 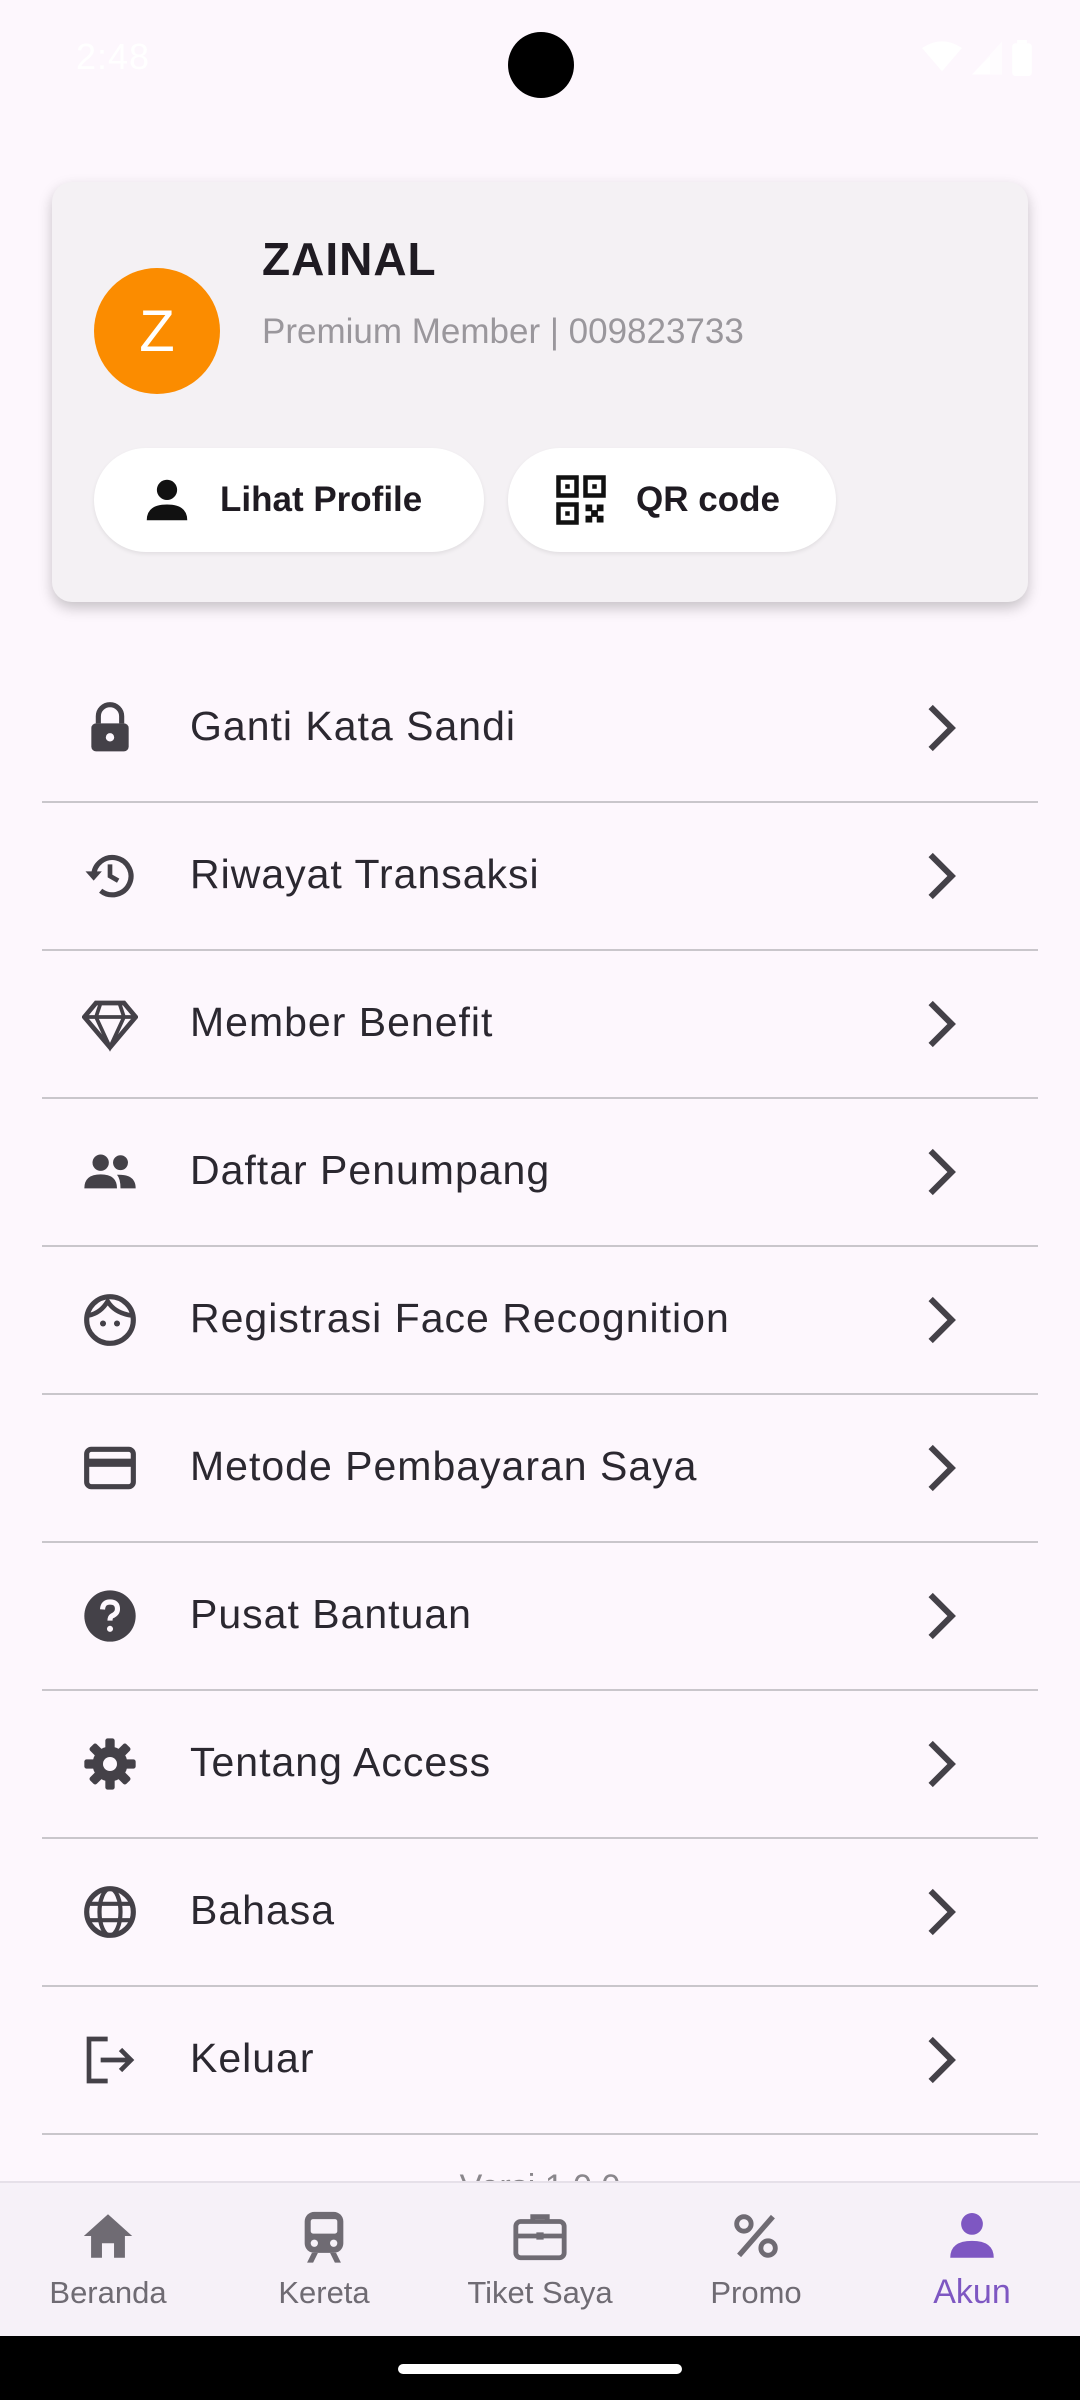 I want to click on menu-item-about: Tentang Access, so click(x=540, y=1765).